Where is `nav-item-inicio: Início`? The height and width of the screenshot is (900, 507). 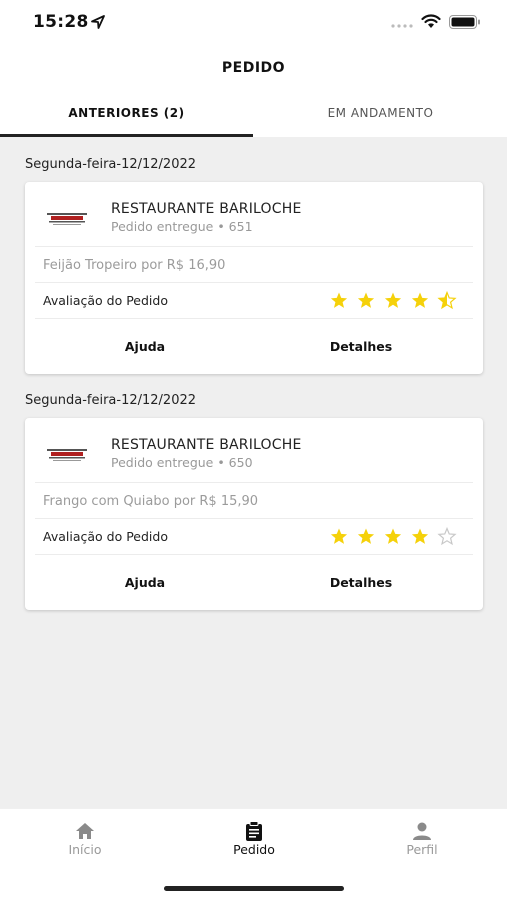 nav-item-inicio: Início is located at coordinates (85, 839).